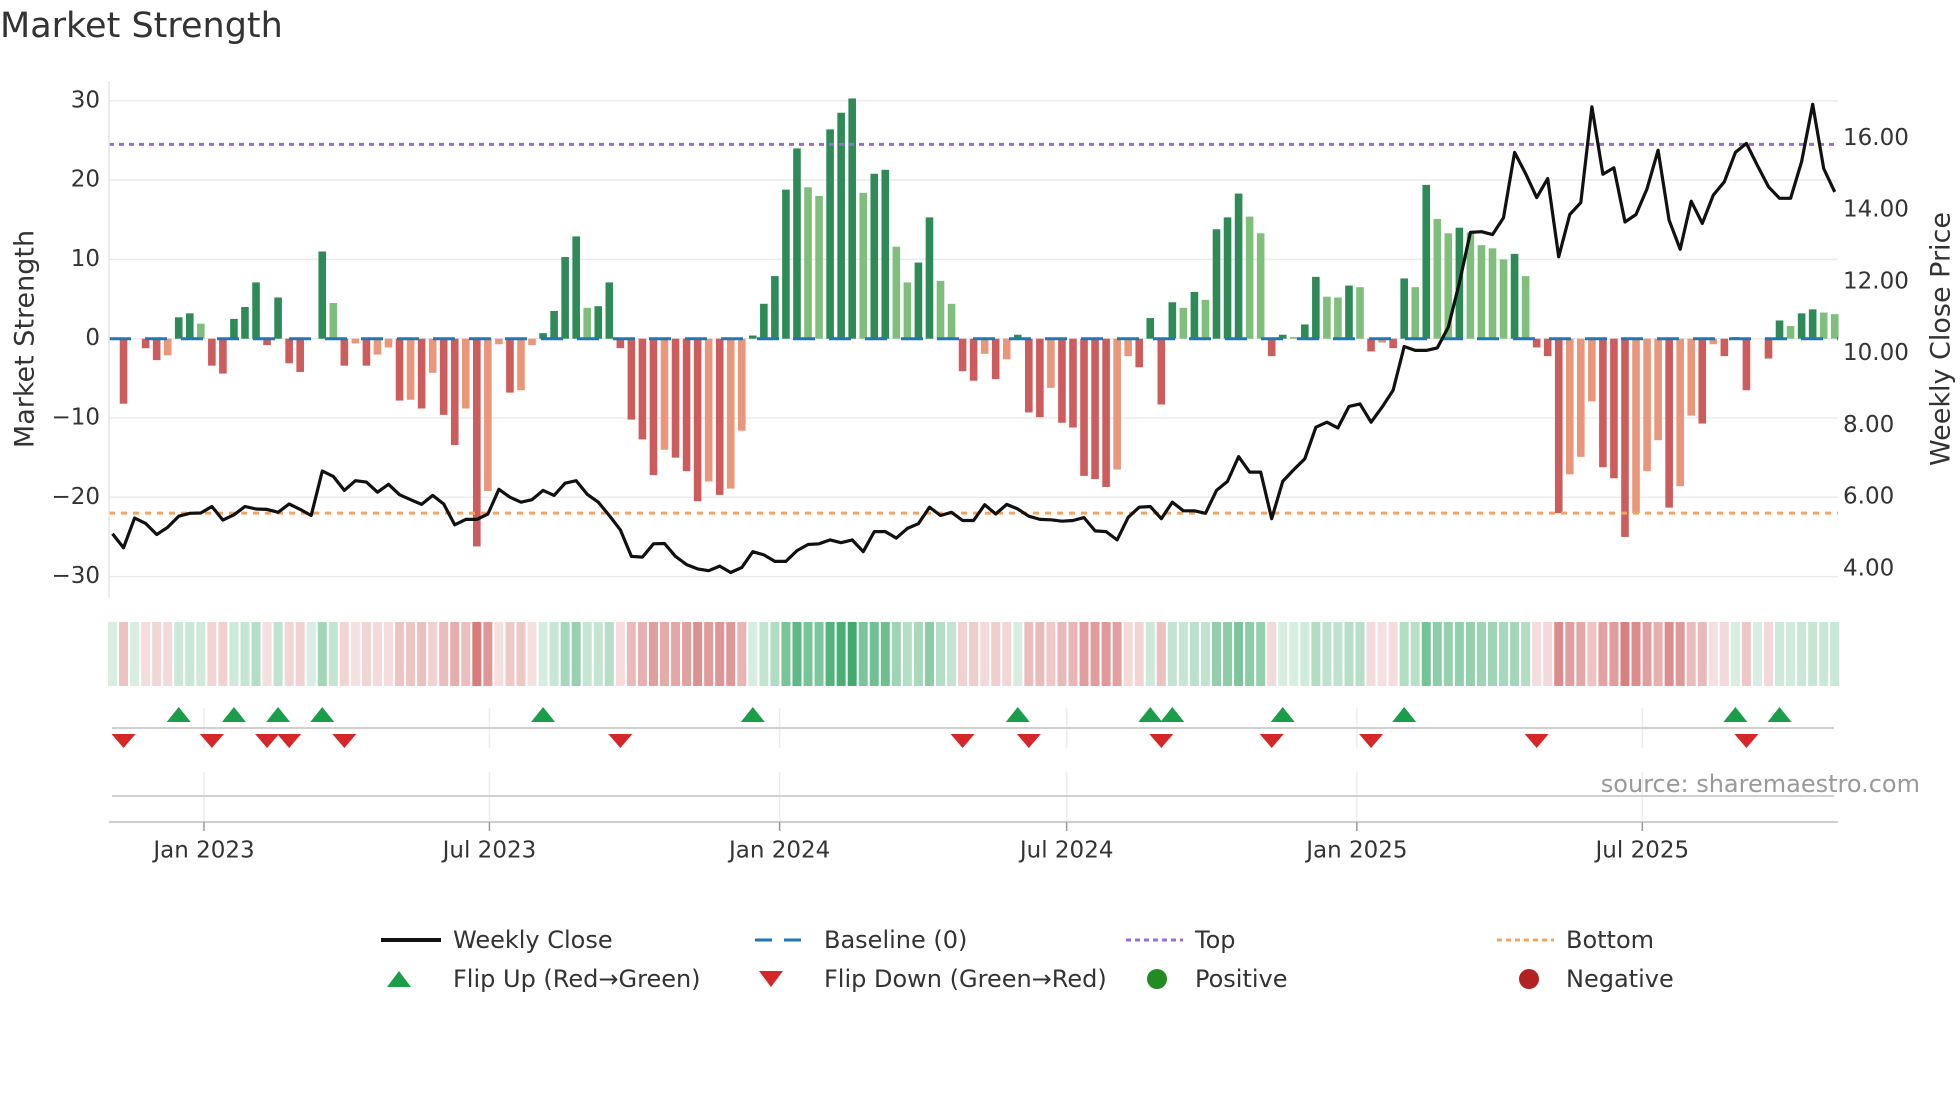 The height and width of the screenshot is (1102, 1960). Describe the element at coordinates (1525, 940) in the screenshot. I see `dotted-line-swatch-icon` at that location.